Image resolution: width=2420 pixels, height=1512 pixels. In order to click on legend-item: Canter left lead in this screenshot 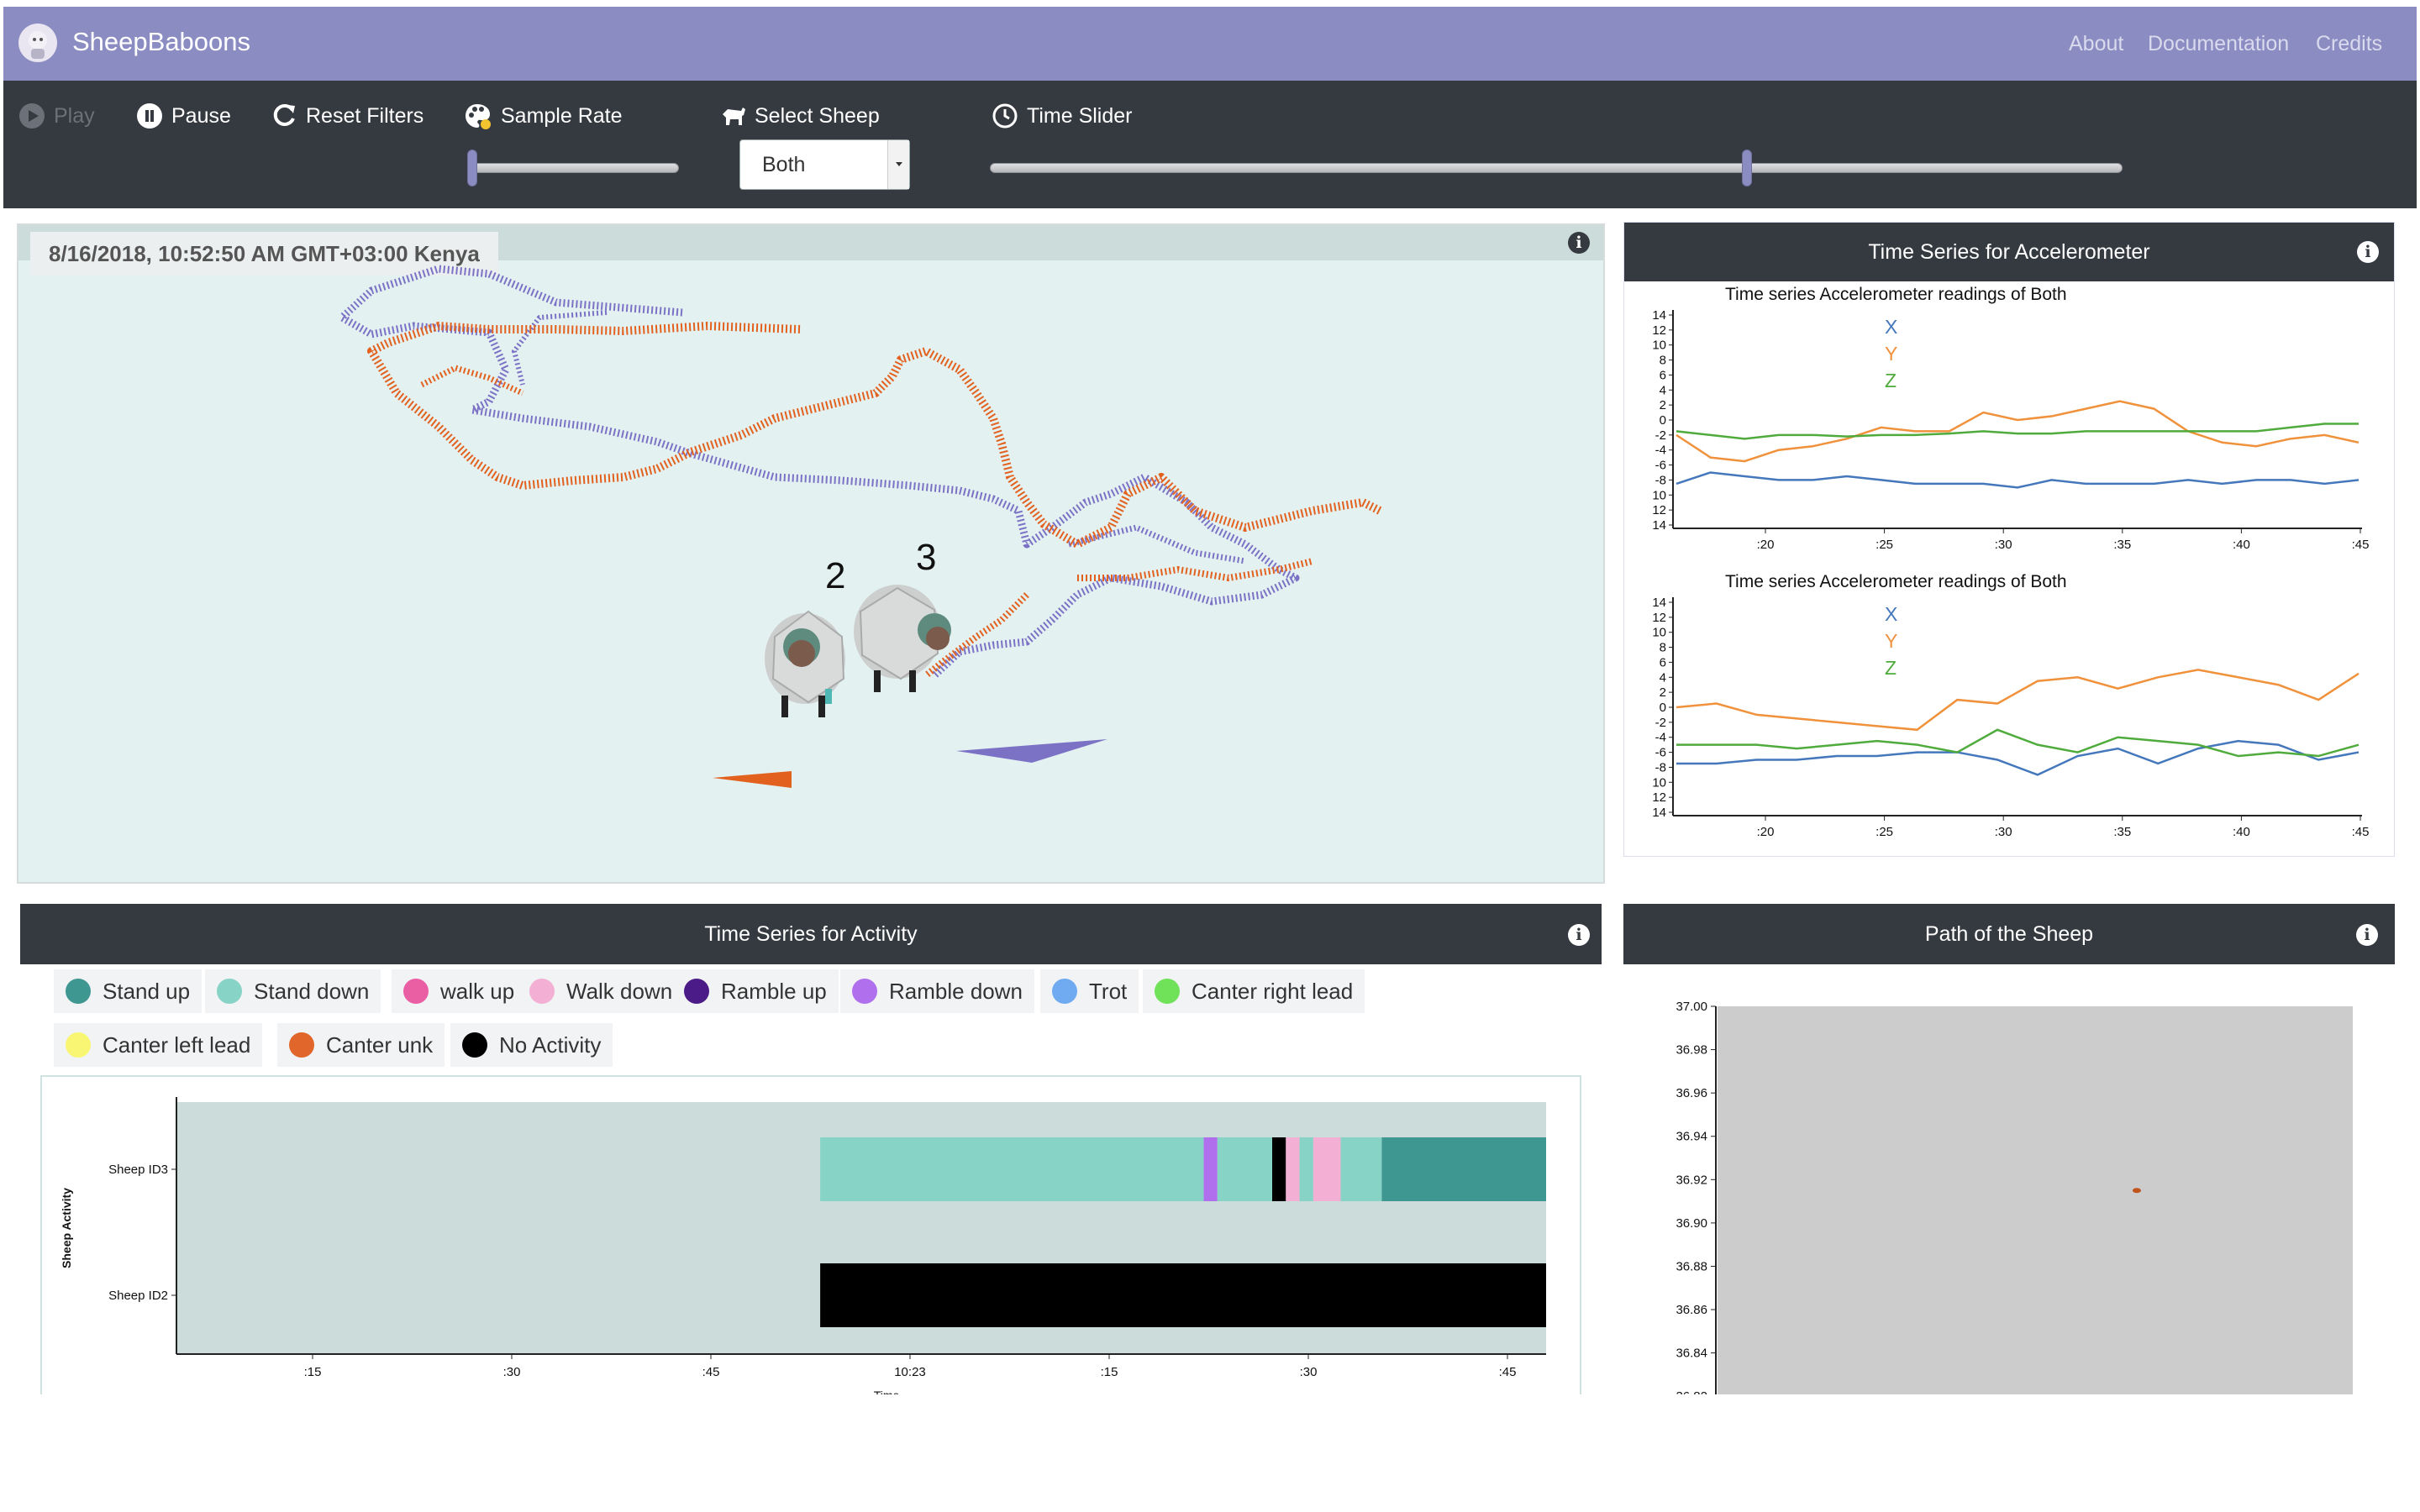, I will do `click(158, 1045)`.